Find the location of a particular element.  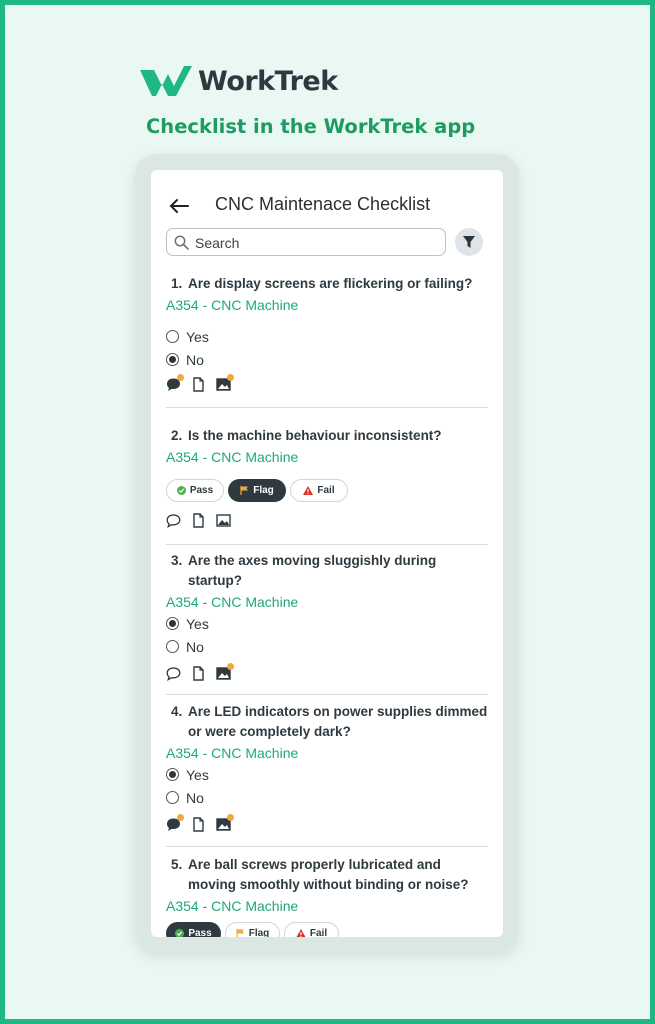

filter-button is located at coordinates (469, 242).